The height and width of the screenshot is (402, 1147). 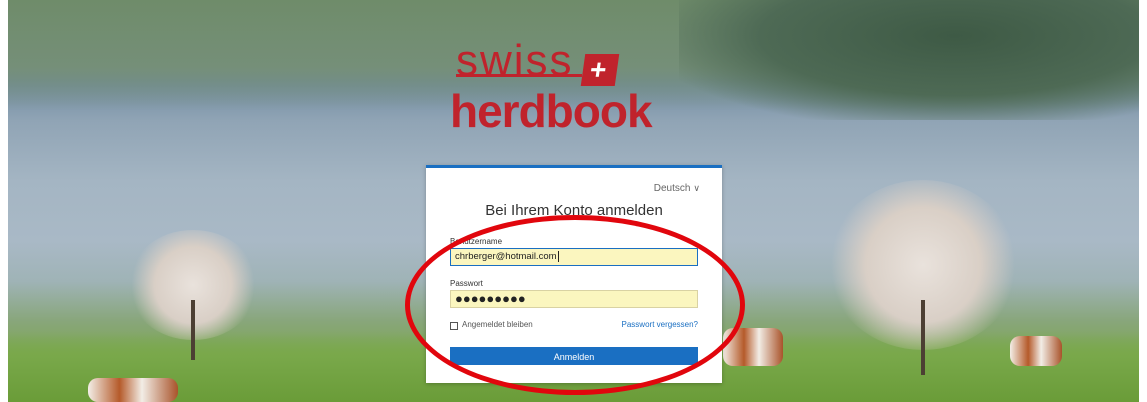 I want to click on swiss-herdbook-logo: swiss + herdbook, so click(x=580, y=88).